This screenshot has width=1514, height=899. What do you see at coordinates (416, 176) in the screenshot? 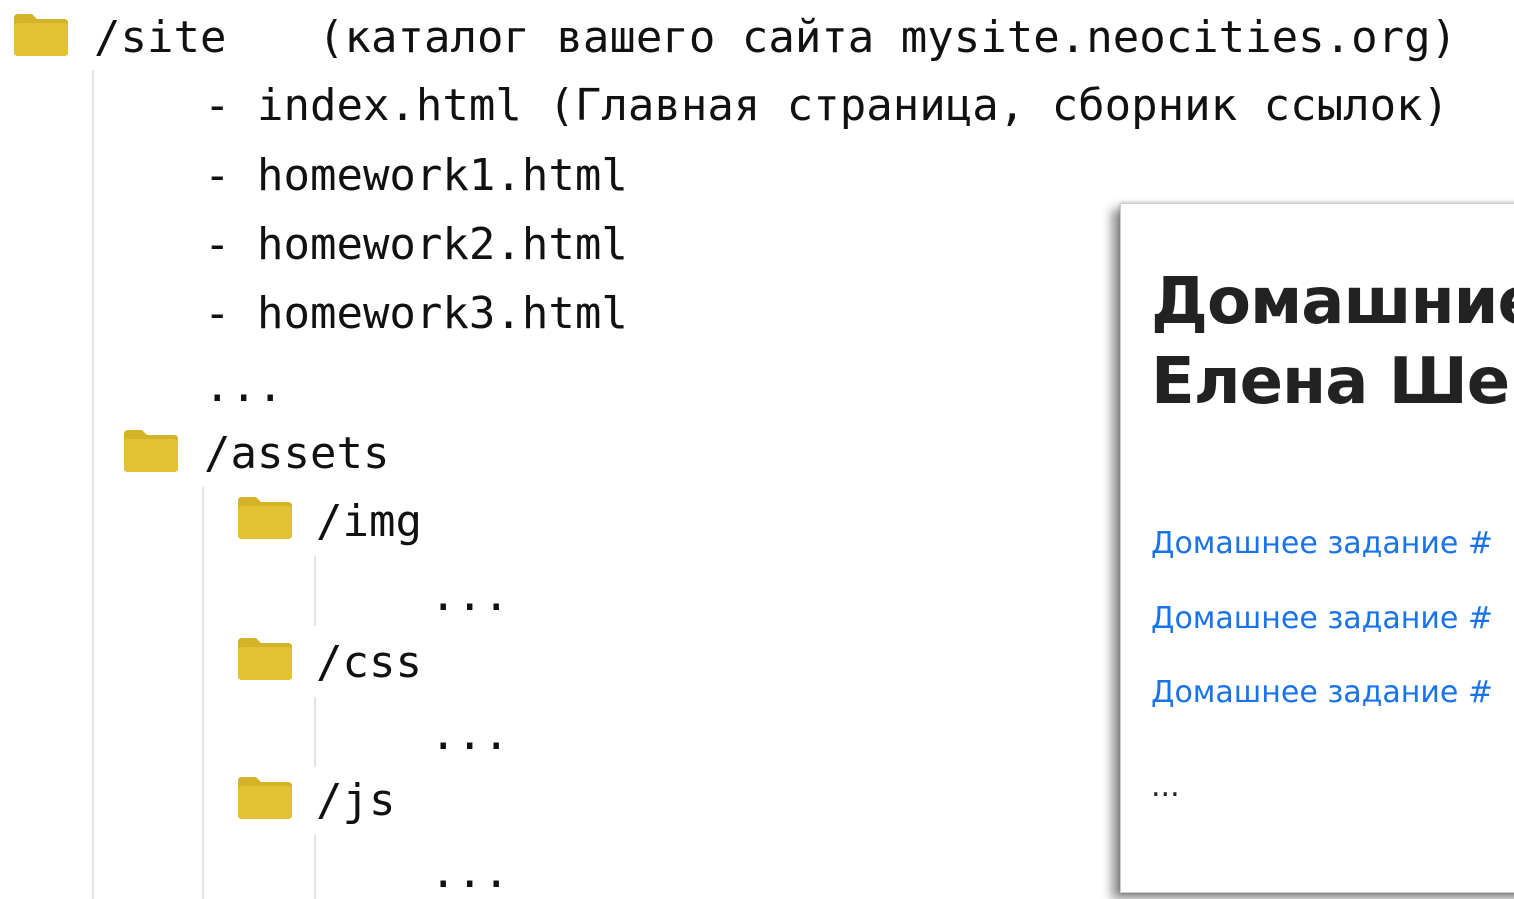
I see `file-homework1: - homework1.html` at bounding box center [416, 176].